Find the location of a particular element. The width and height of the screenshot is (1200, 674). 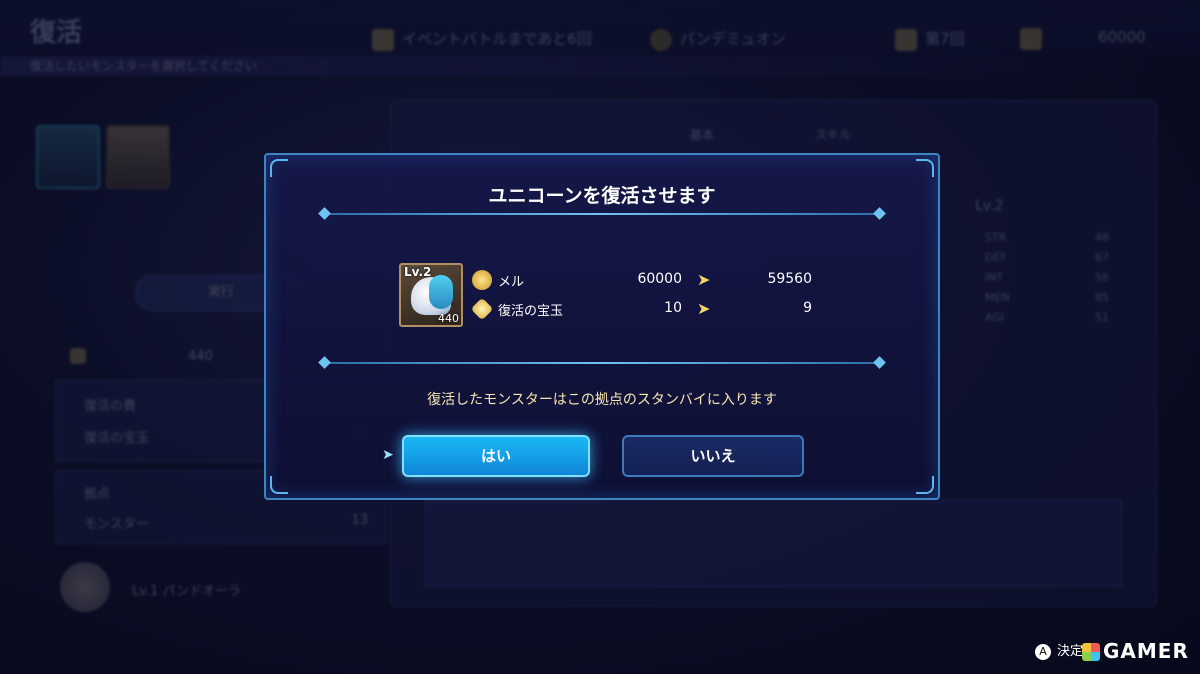

detail-lower-box is located at coordinates (773, 543).